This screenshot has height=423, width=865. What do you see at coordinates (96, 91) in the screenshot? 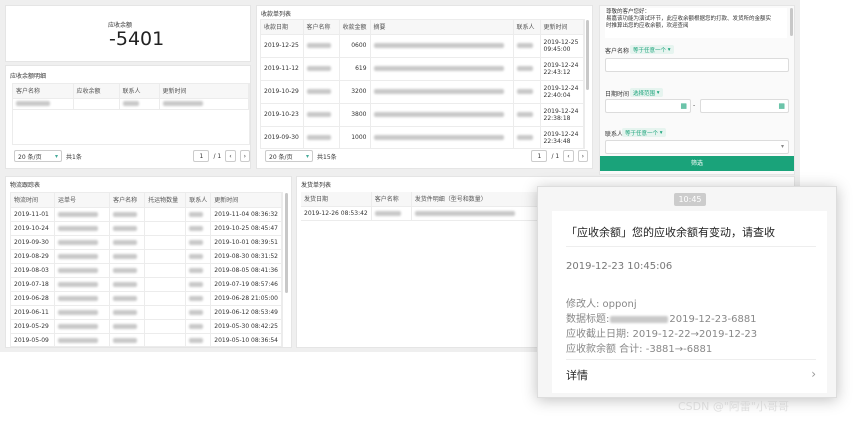
I see `column-header: 应收余额` at bounding box center [96, 91].